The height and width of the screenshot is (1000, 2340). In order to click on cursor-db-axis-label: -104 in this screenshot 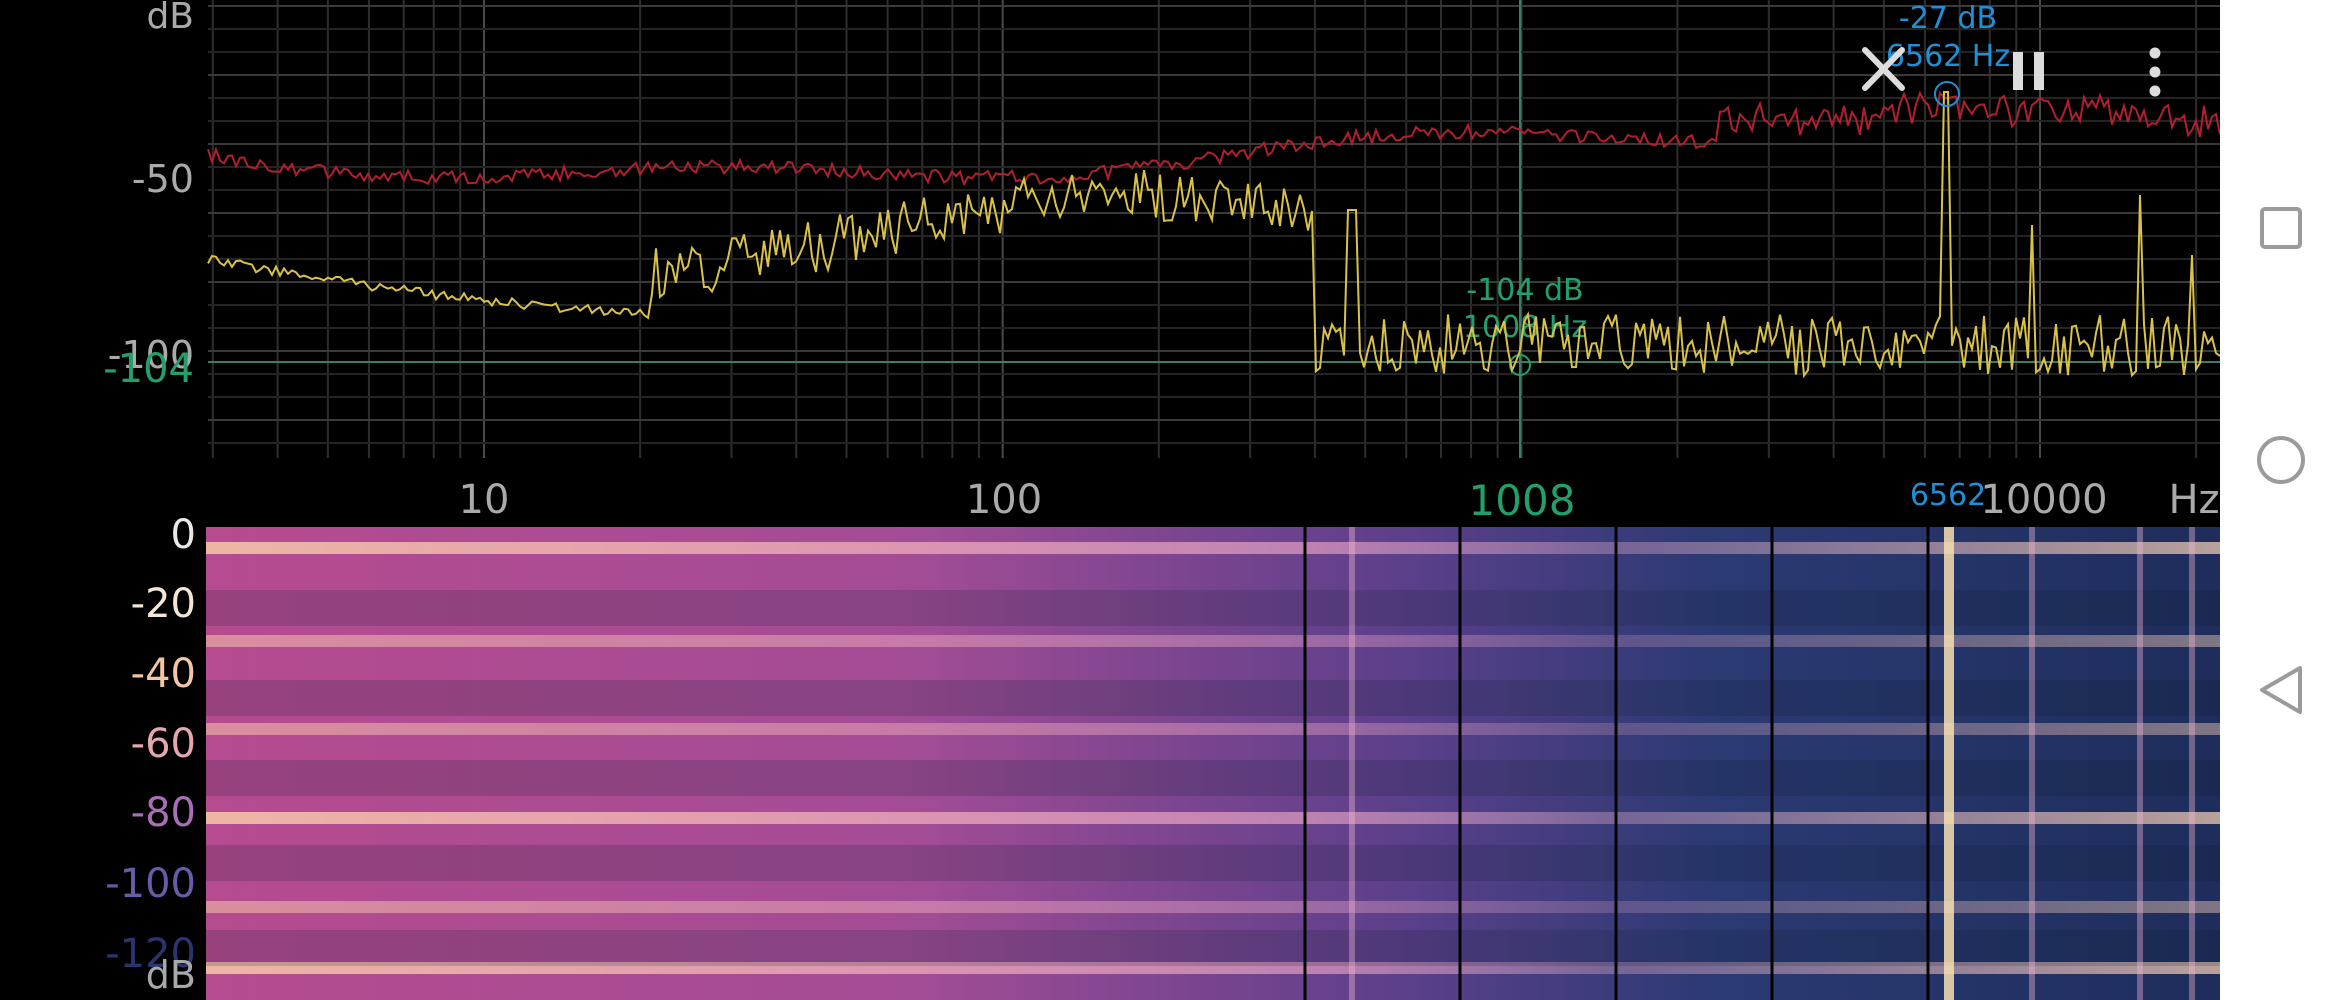, I will do `click(148, 369)`.